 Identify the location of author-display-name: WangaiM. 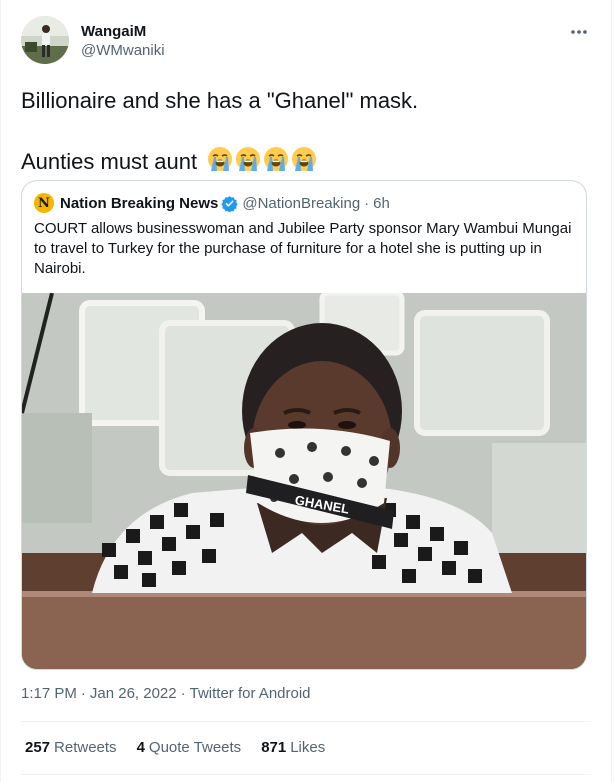
(123, 32).